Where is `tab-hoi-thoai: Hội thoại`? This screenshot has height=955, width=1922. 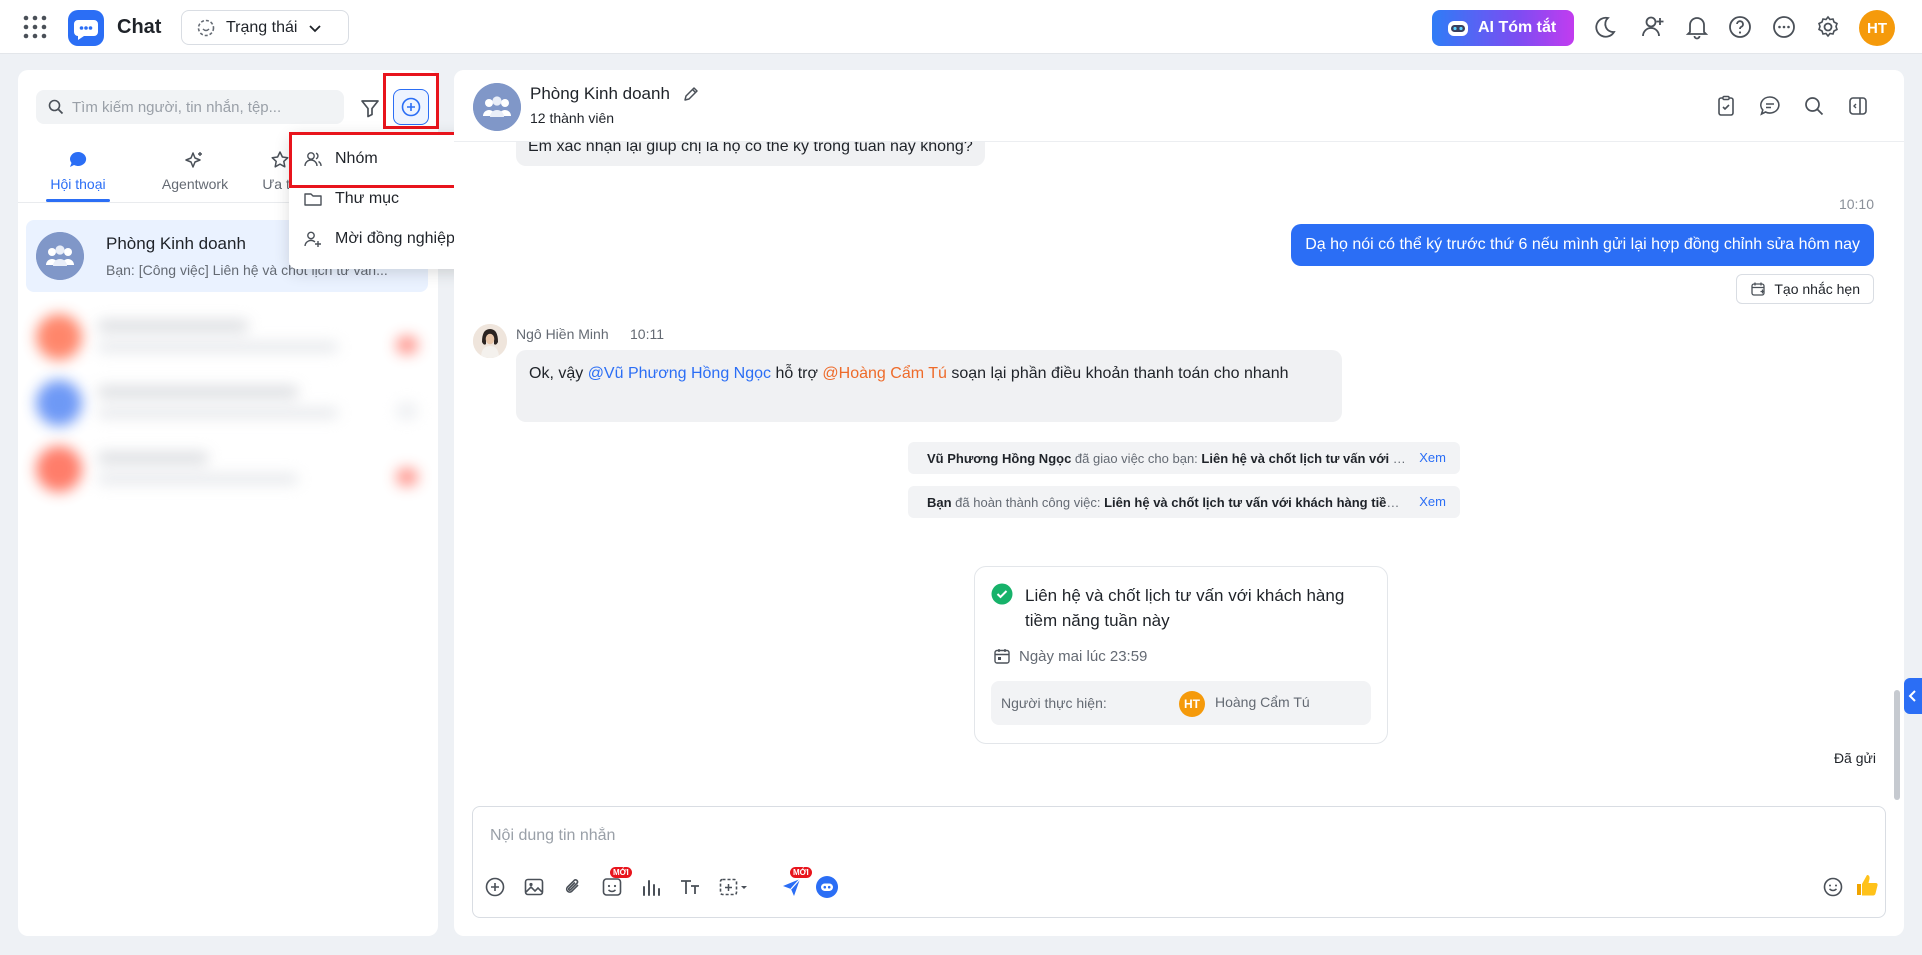
tab-hoi-thoai: Hội thoại is located at coordinates (78, 171).